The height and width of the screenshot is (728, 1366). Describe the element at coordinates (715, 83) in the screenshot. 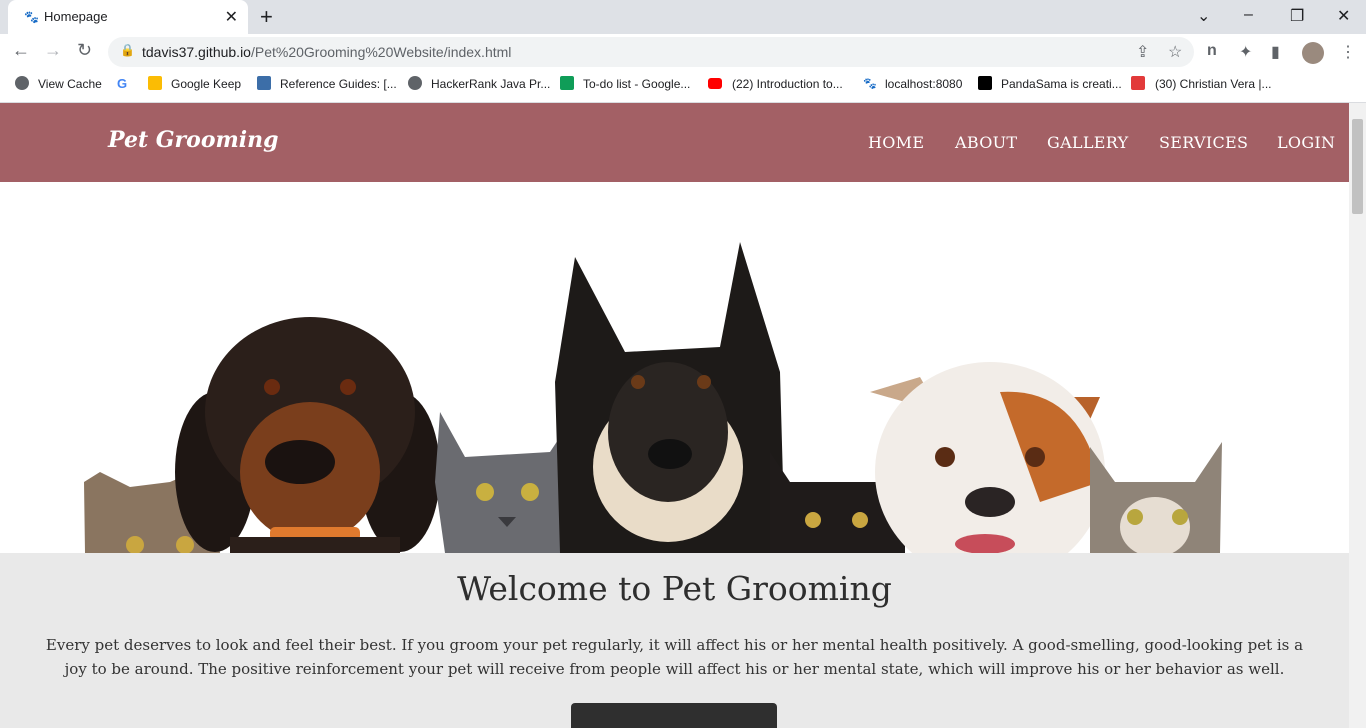

I see `youtube-icon` at that location.